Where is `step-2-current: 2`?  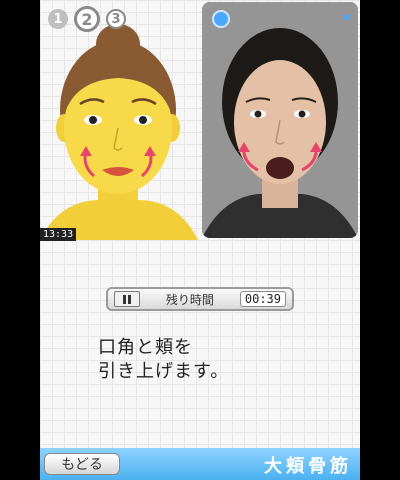
step-2-current: 2 is located at coordinates (87, 19).